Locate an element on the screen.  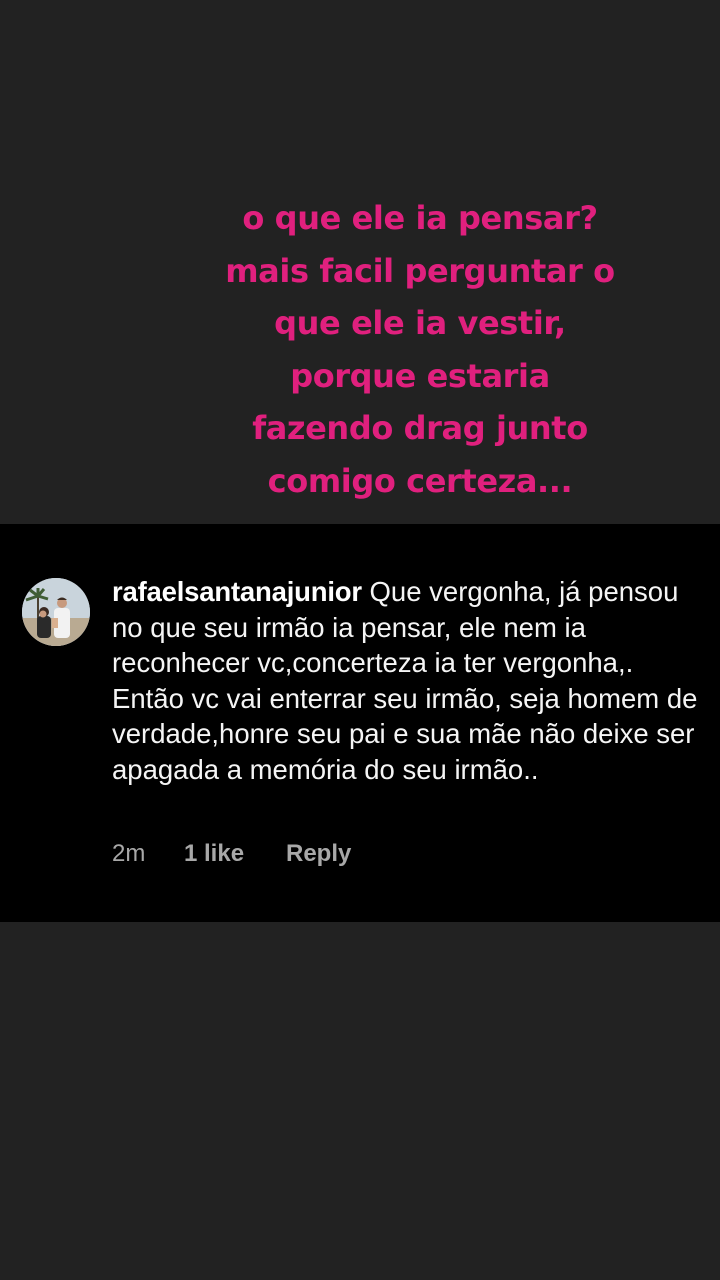
caption-line: o que ele ia pensar? is located at coordinates (420, 218).